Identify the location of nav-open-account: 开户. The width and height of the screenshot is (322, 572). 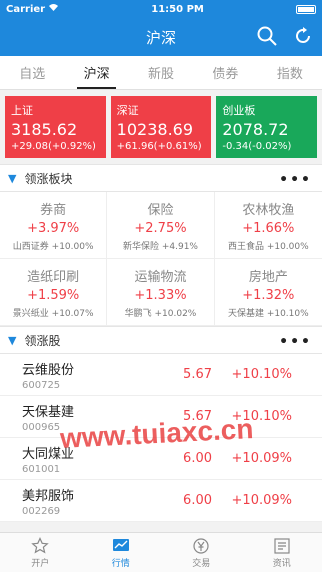
(40, 552).